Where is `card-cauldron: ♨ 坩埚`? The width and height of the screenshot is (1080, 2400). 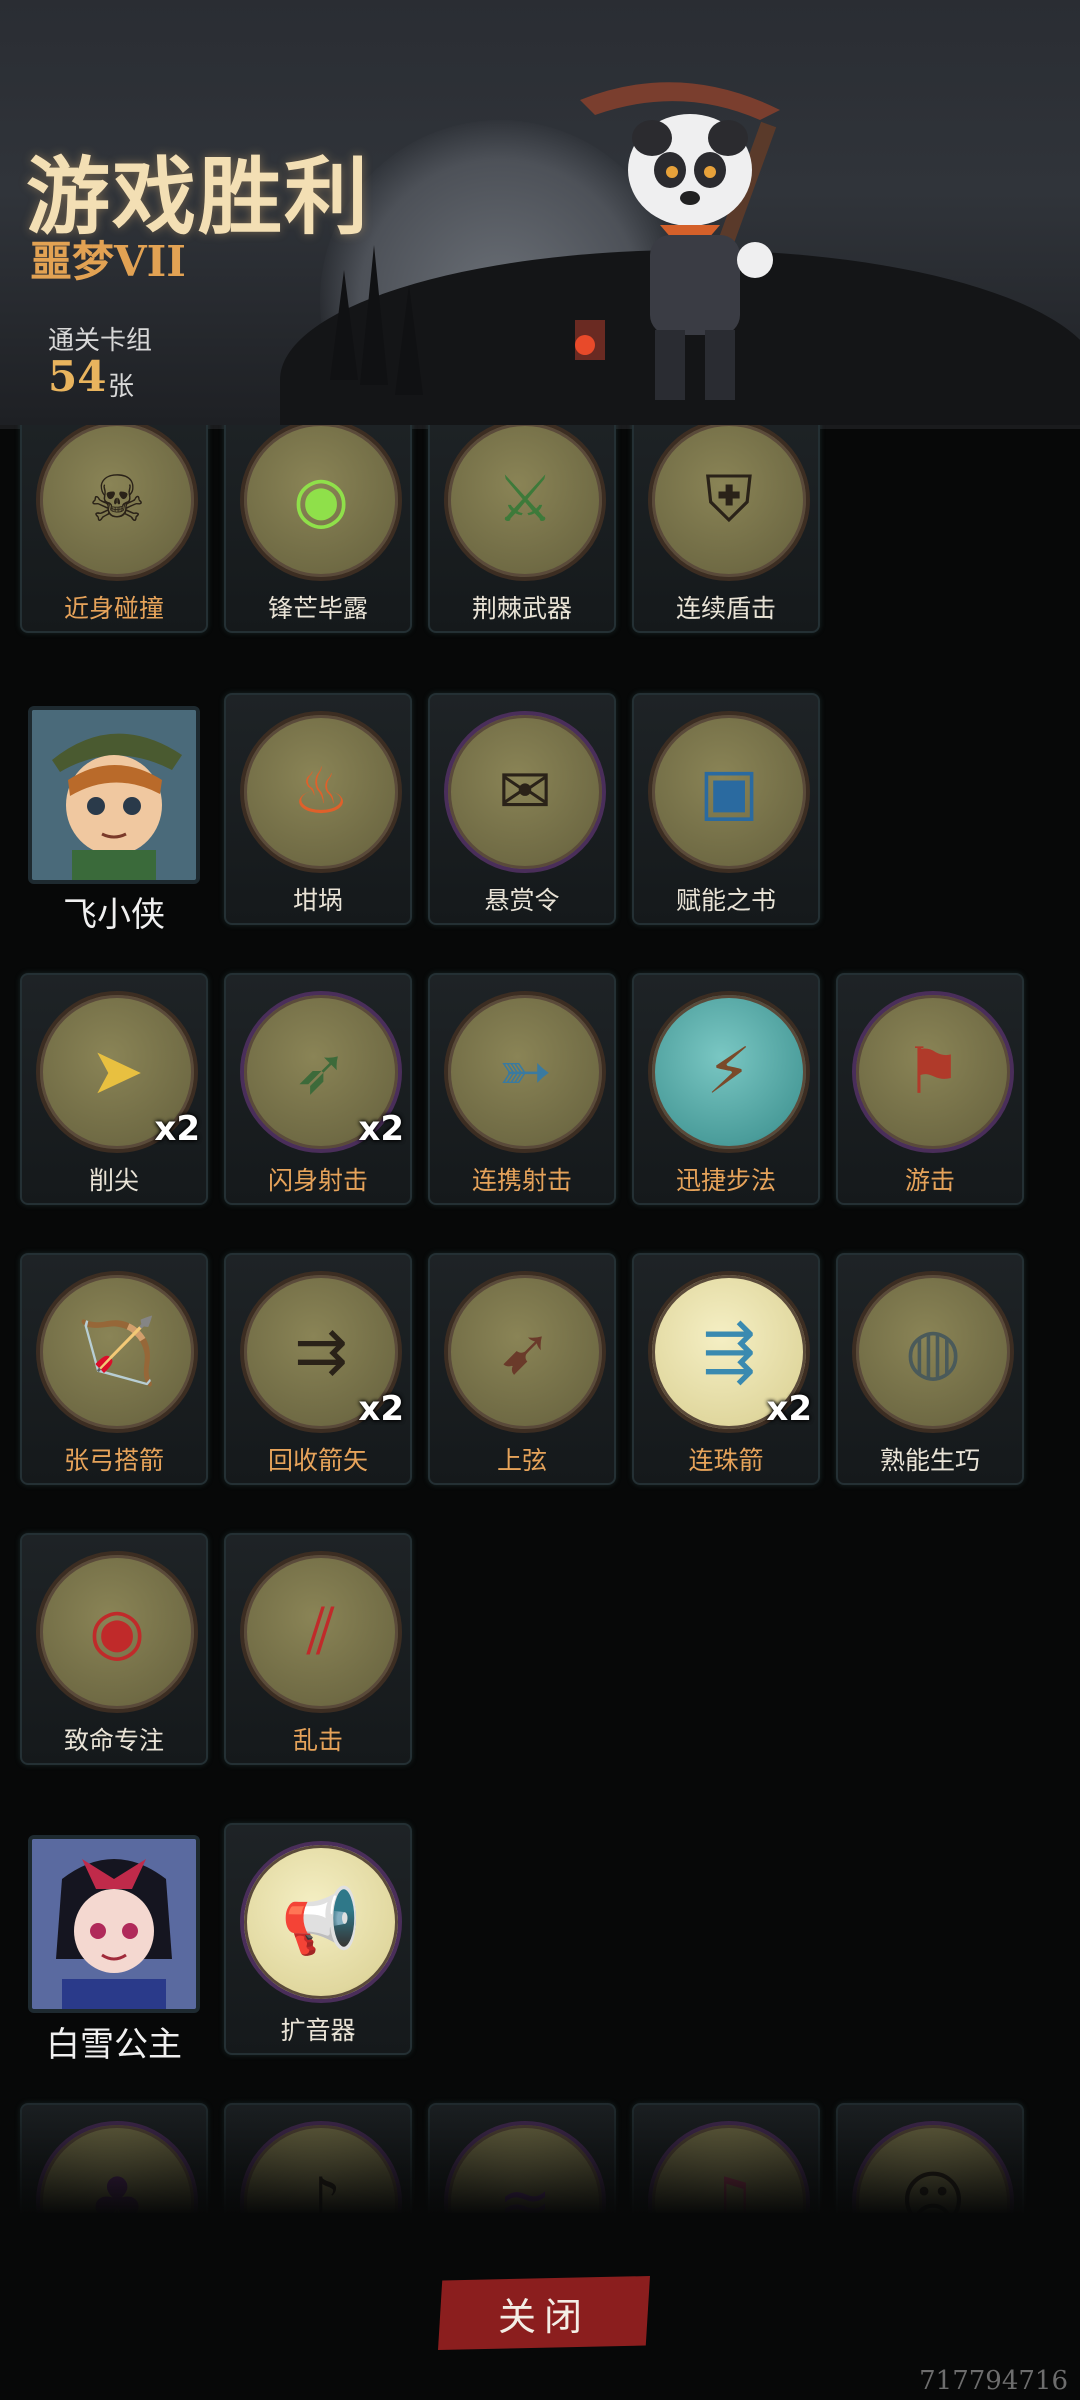
card-cauldron: ♨ 坩埚 is located at coordinates (318, 809).